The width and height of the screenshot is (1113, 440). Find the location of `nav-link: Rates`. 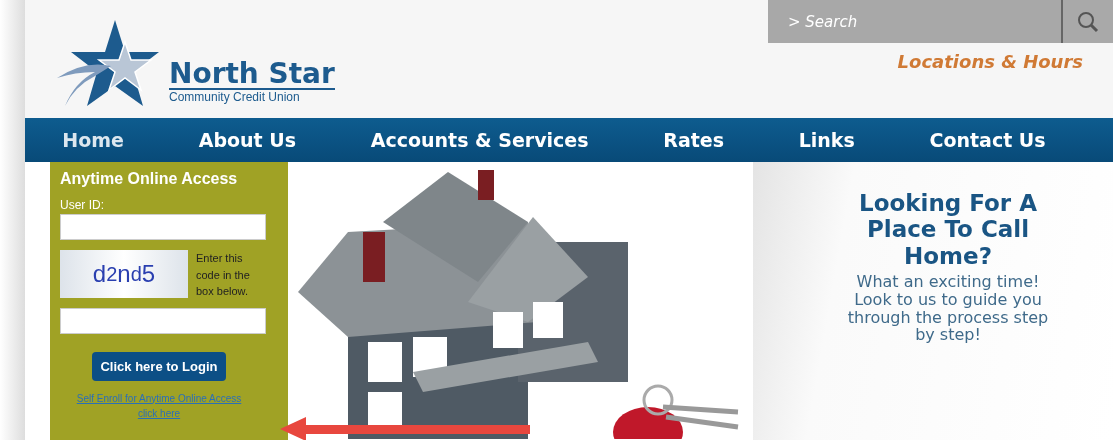

nav-link: Rates is located at coordinates (693, 140).